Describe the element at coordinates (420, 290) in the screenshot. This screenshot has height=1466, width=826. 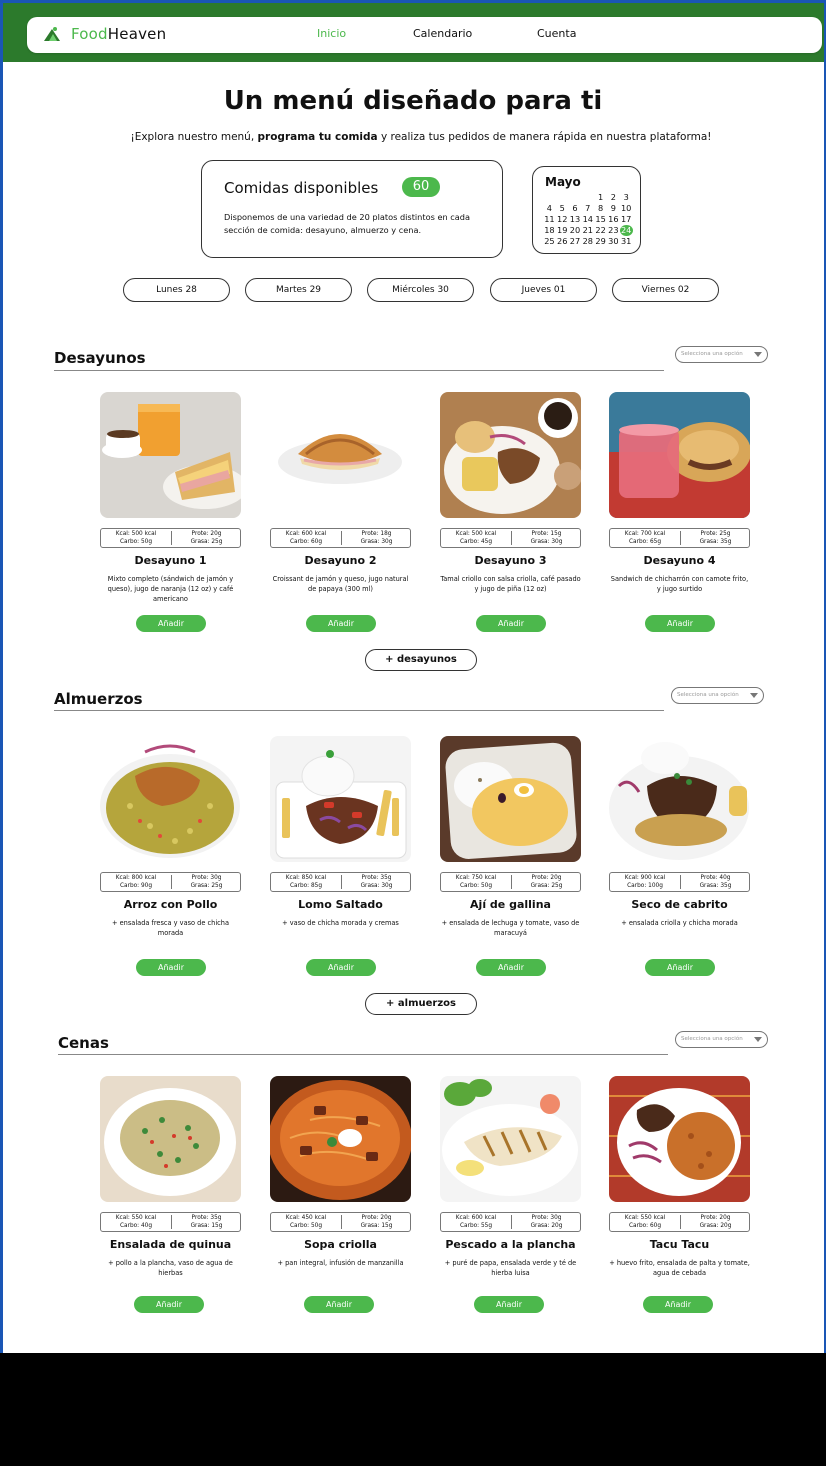
I see `day-pill: Miércoles 30` at that location.